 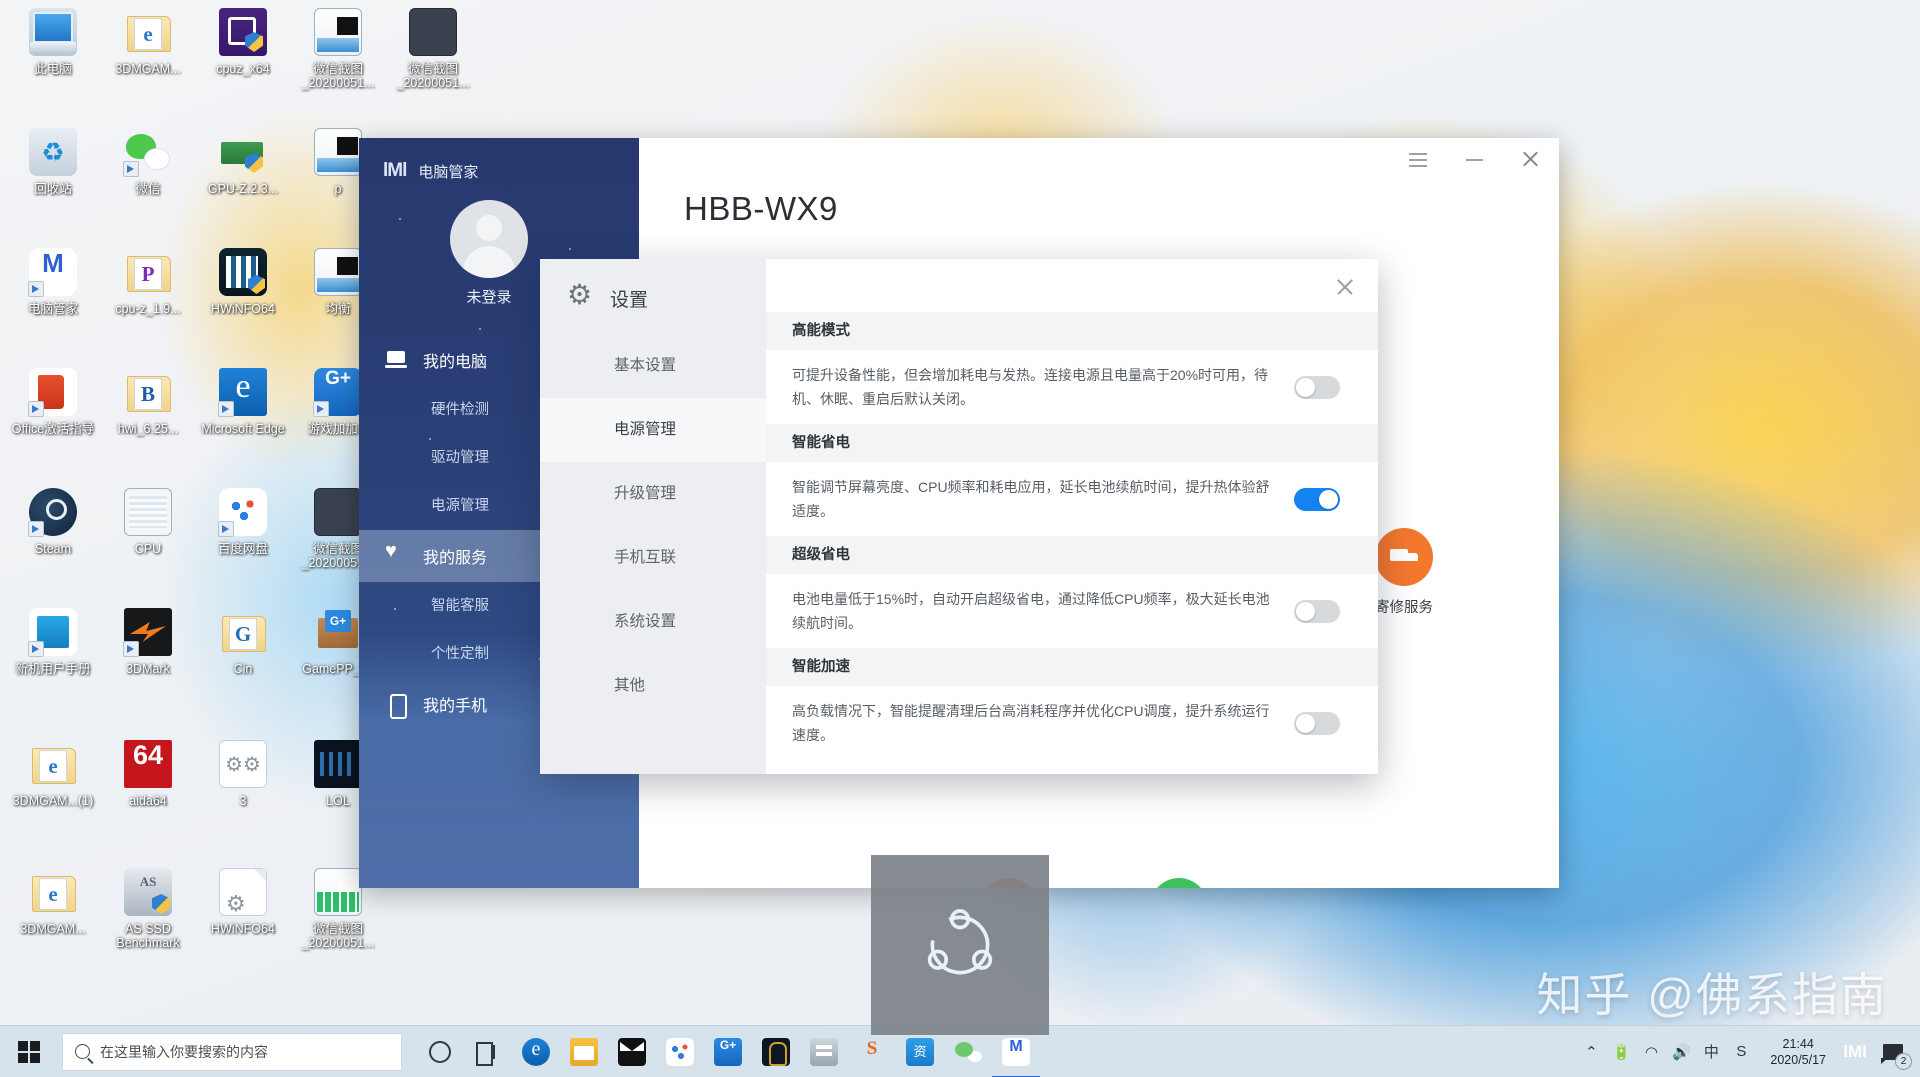 I want to click on cortana-button, so click(x=440, y=1051).